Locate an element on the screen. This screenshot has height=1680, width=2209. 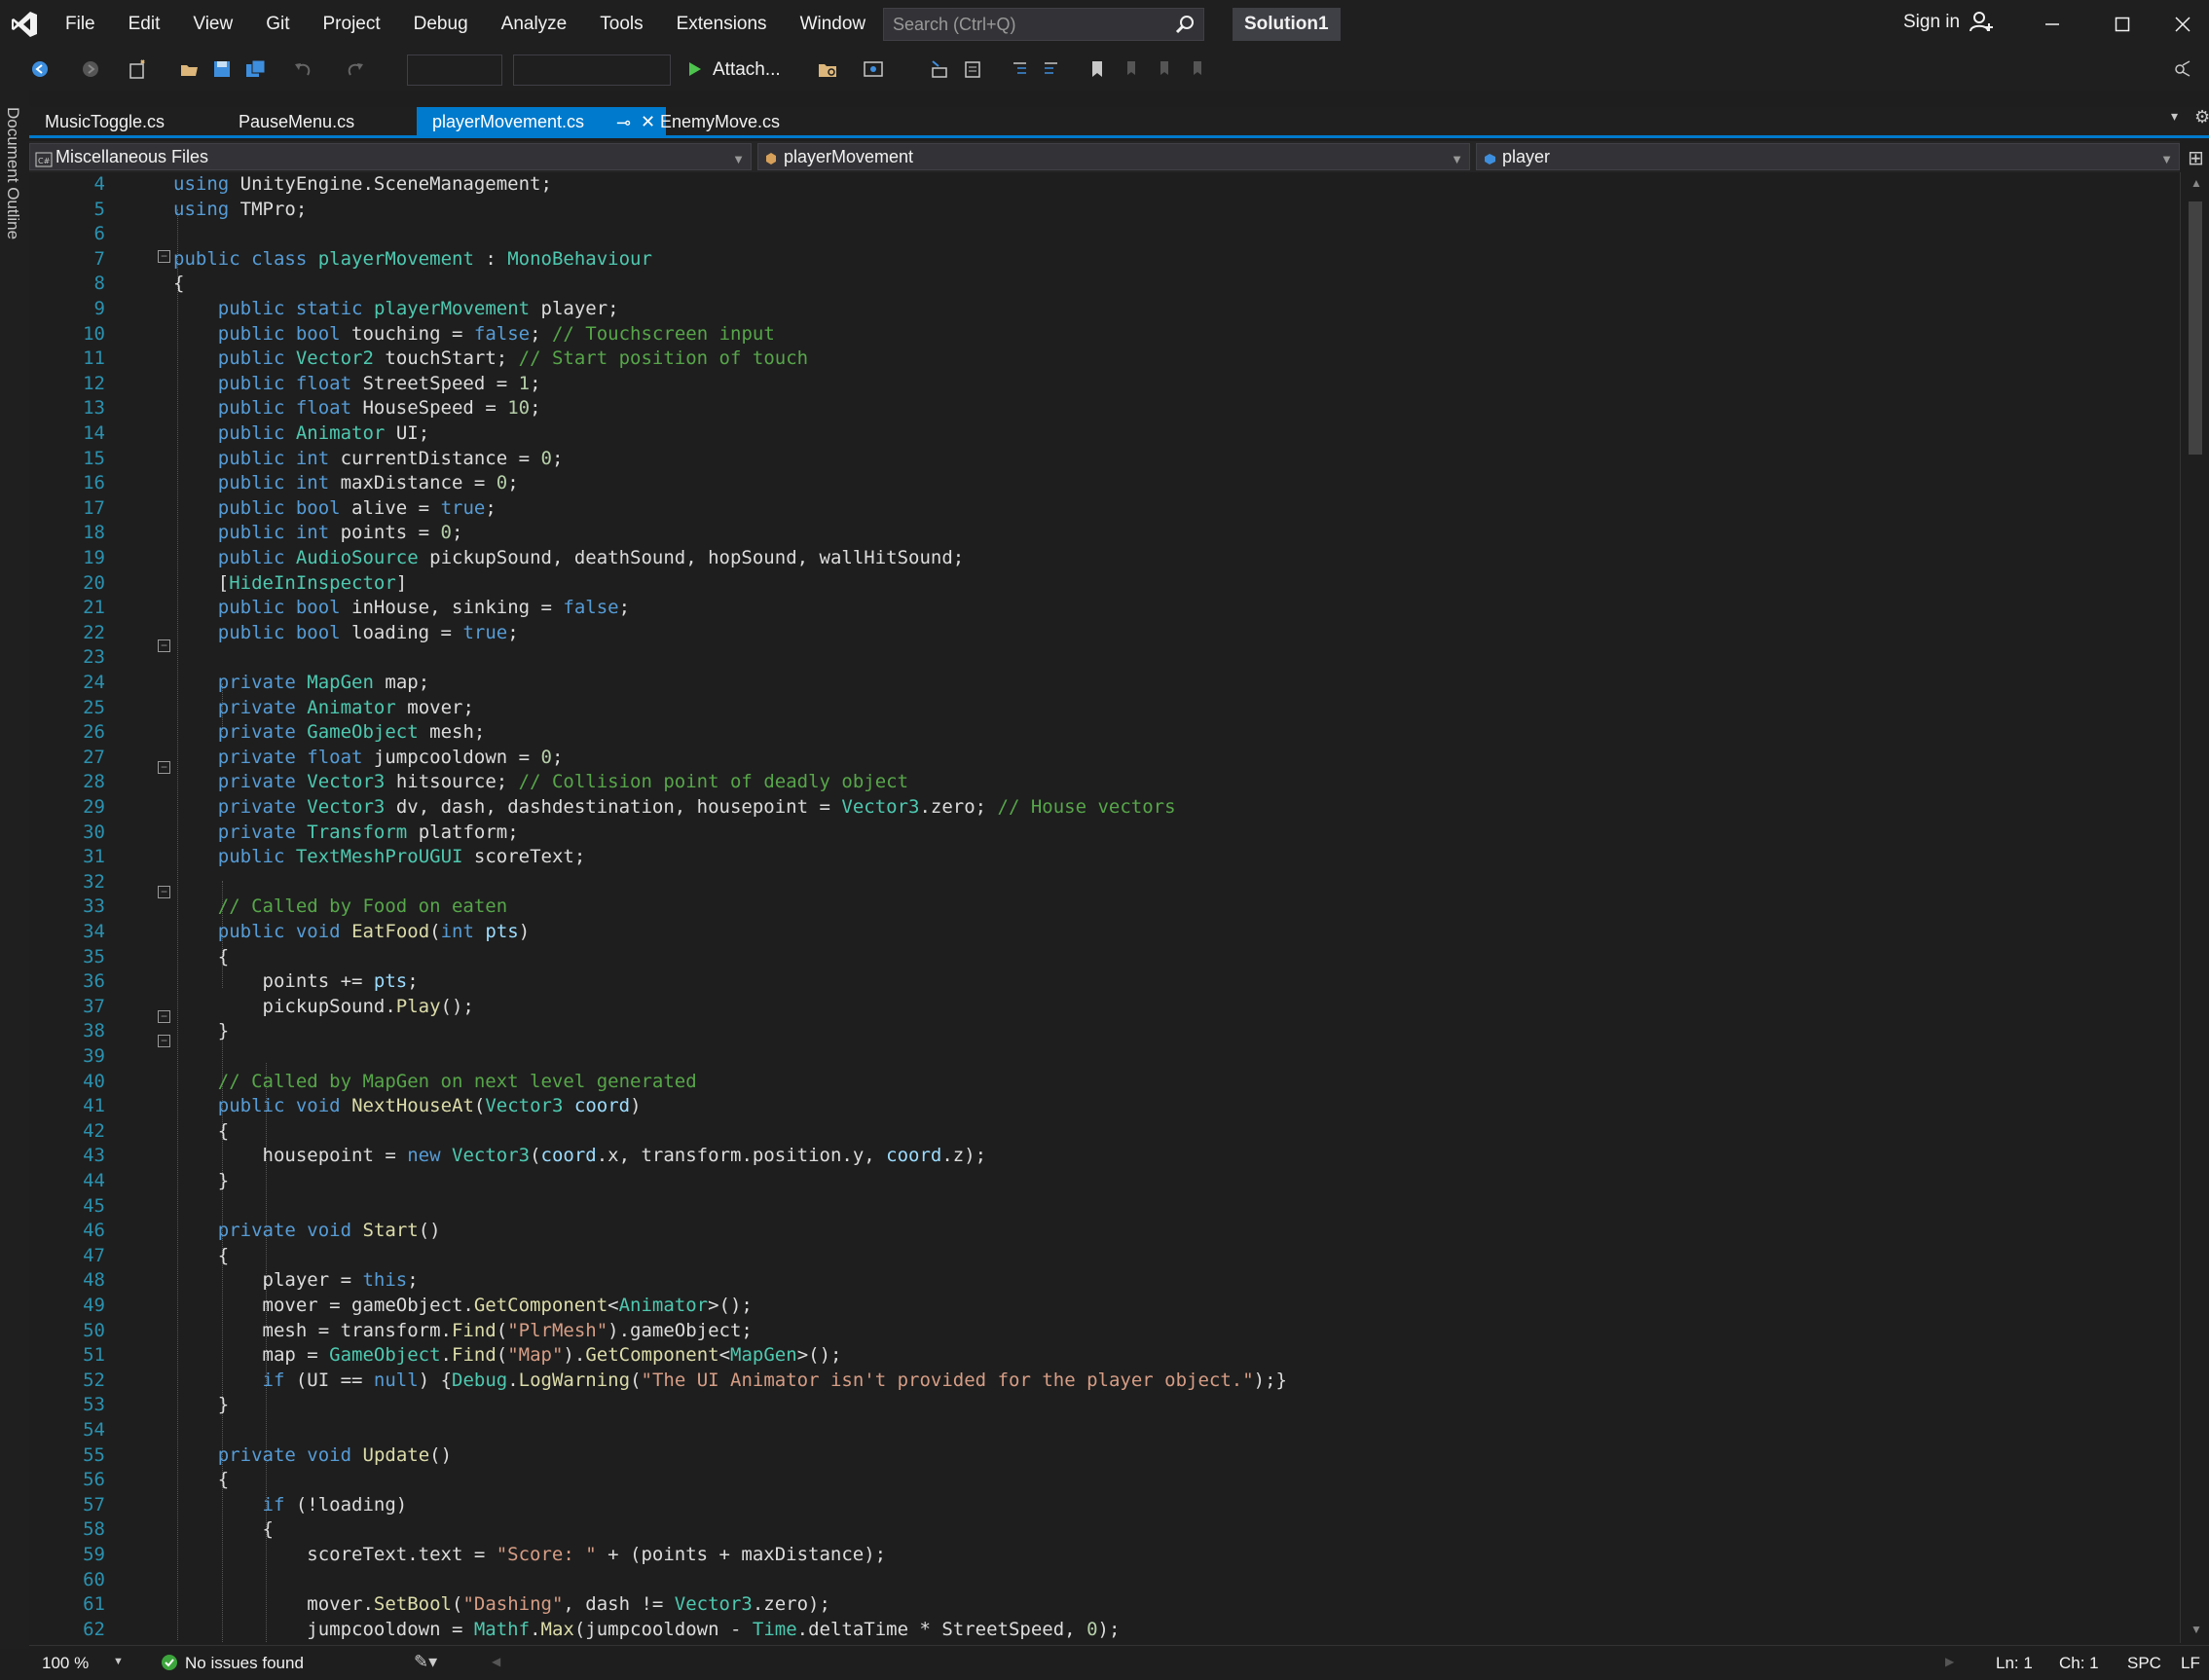
line-number: 9 is located at coordinates (99, 308).